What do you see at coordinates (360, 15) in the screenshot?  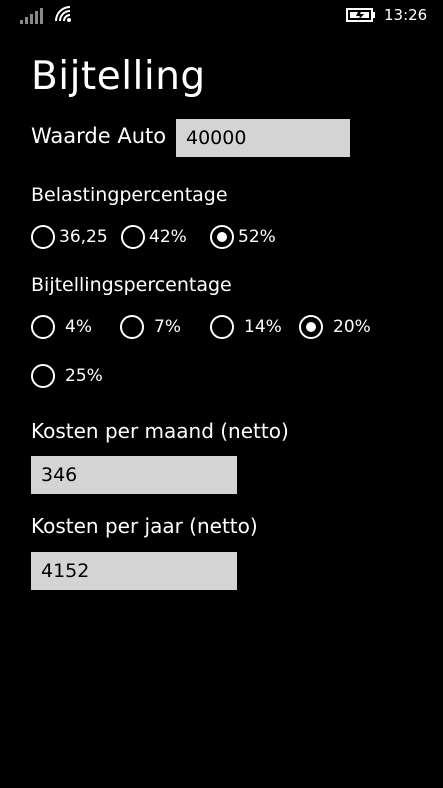 I see `battery-charging-icon` at bounding box center [360, 15].